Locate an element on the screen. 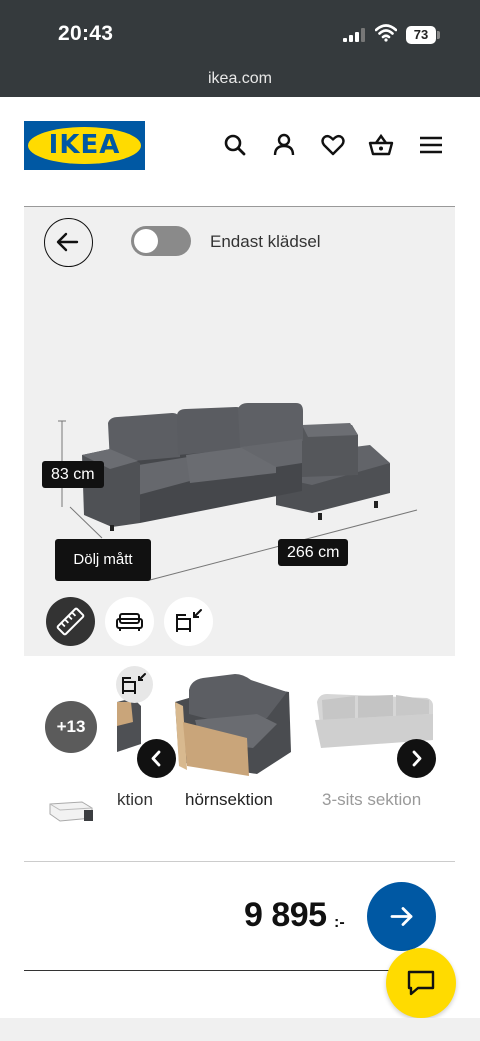  chevron-left-icon is located at coordinates (156, 758).